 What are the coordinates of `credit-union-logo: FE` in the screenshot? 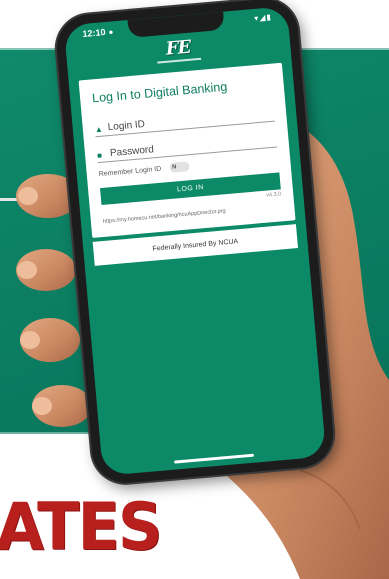 It's located at (178, 52).